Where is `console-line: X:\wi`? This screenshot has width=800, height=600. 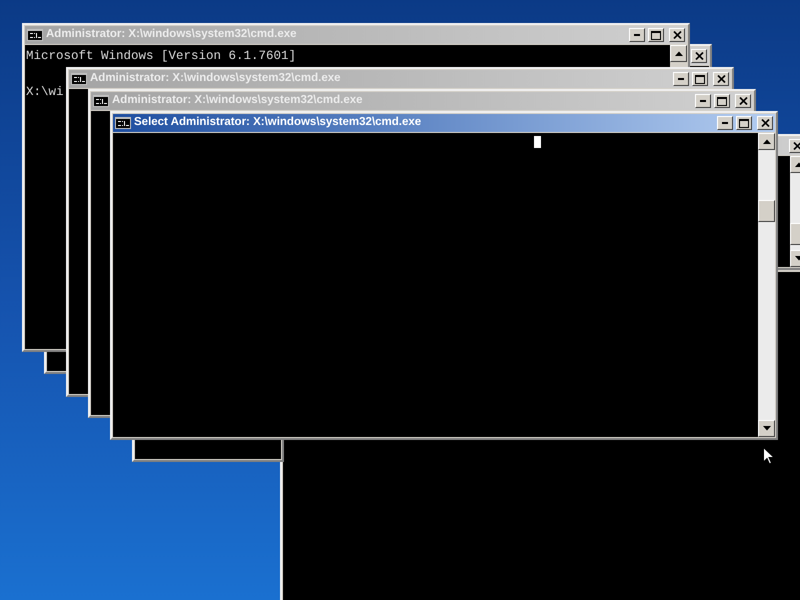 console-line: X:\wi is located at coordinates (45, 92).